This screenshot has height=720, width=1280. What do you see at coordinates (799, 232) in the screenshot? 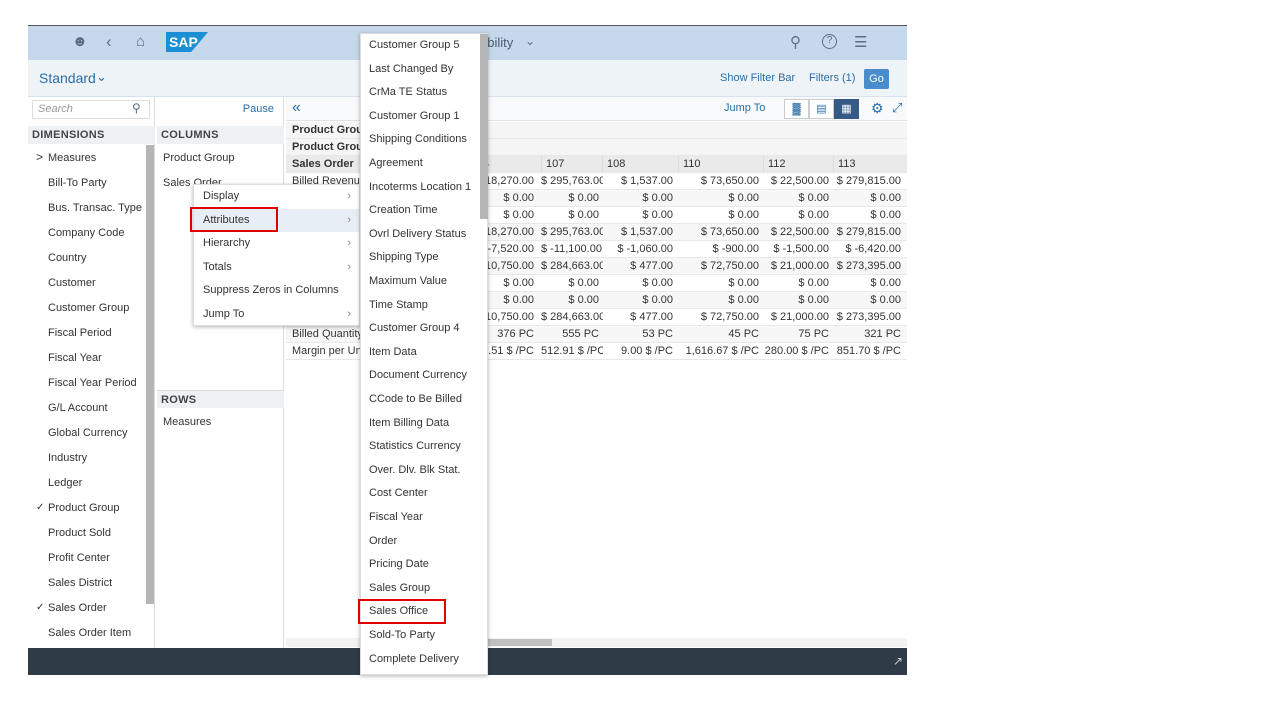
I see `table-cell: $ 22,500.00` at bounding box center [799, 232].